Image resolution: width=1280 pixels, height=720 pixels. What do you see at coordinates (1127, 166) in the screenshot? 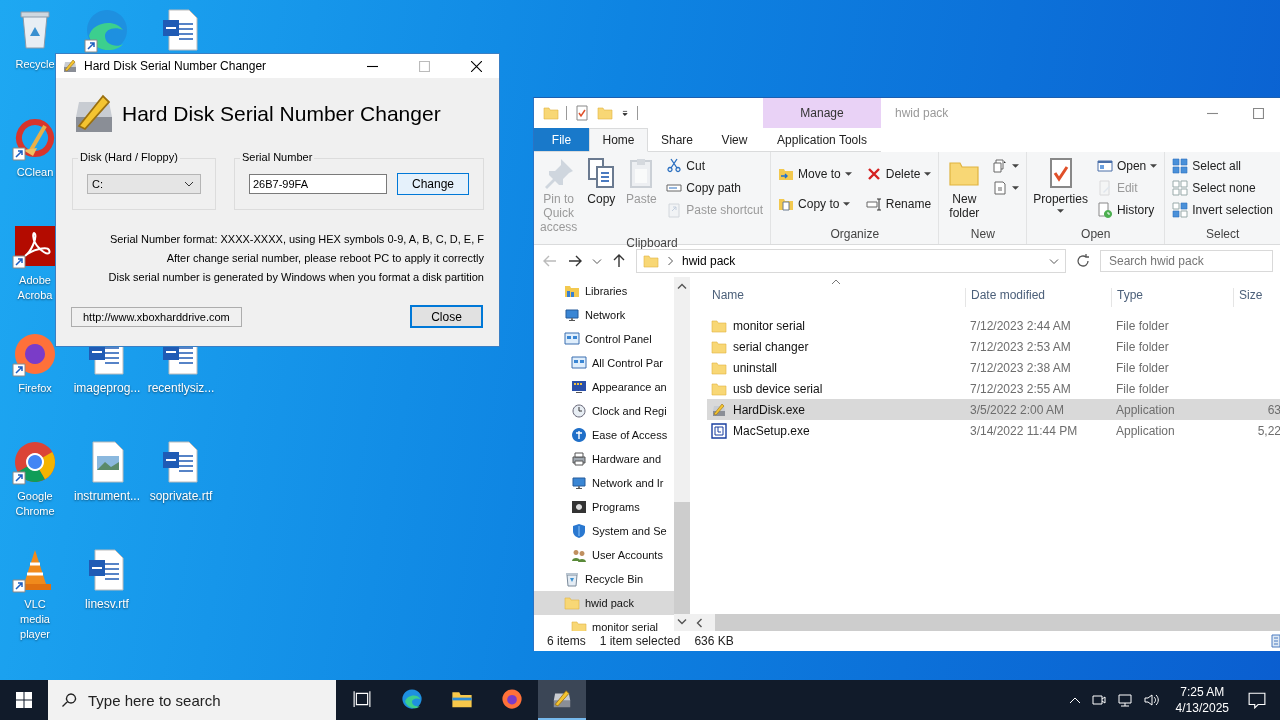
I see `ribbon-button: Open` at bounding box center [1127, 166].